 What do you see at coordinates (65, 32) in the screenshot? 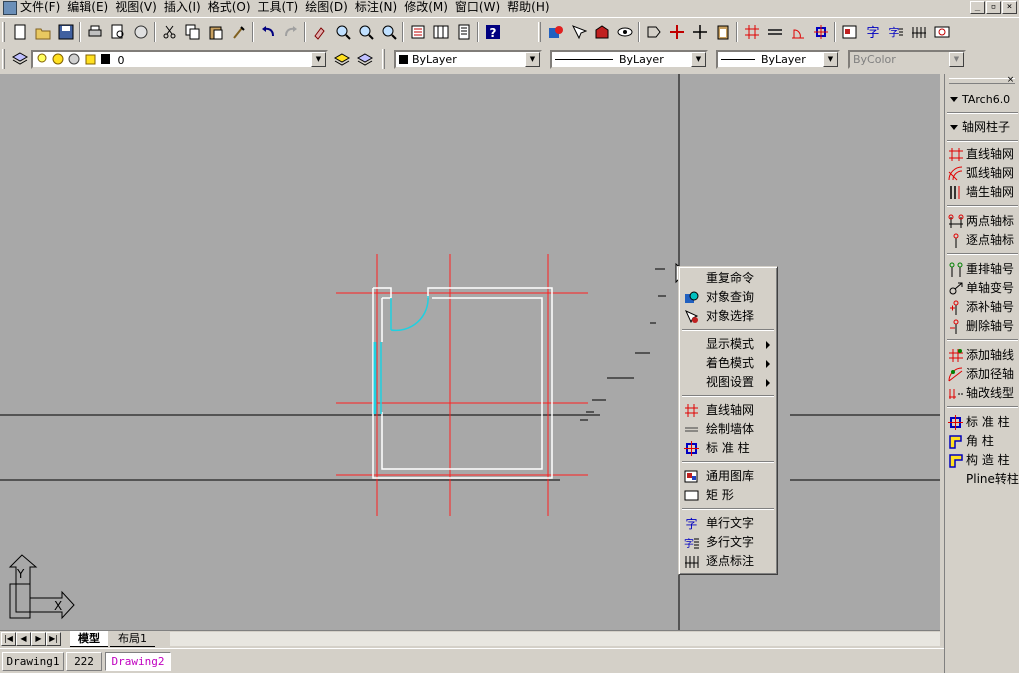
I see `save-button` at bounding box center [65, 32].